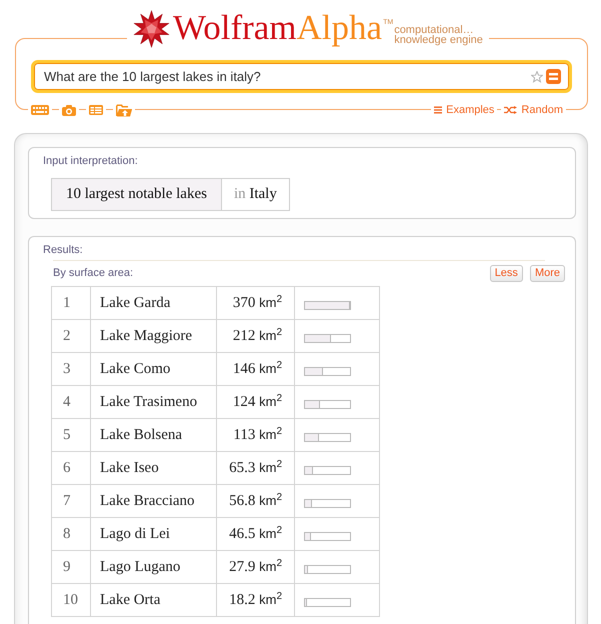 This screenshot has width=601, height=624. What do you see at coordinates (255, 501) in the screenshot?
I see `area-value: 56.8 km$^{2}$` at bounding box center [255, 501].